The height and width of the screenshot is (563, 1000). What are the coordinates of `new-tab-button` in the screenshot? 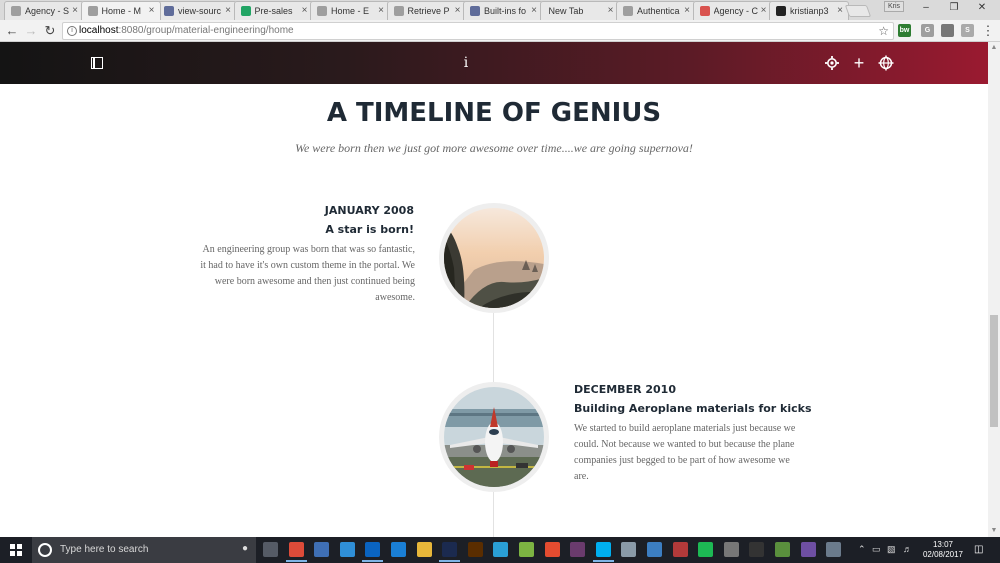 It's located at (858, 11).